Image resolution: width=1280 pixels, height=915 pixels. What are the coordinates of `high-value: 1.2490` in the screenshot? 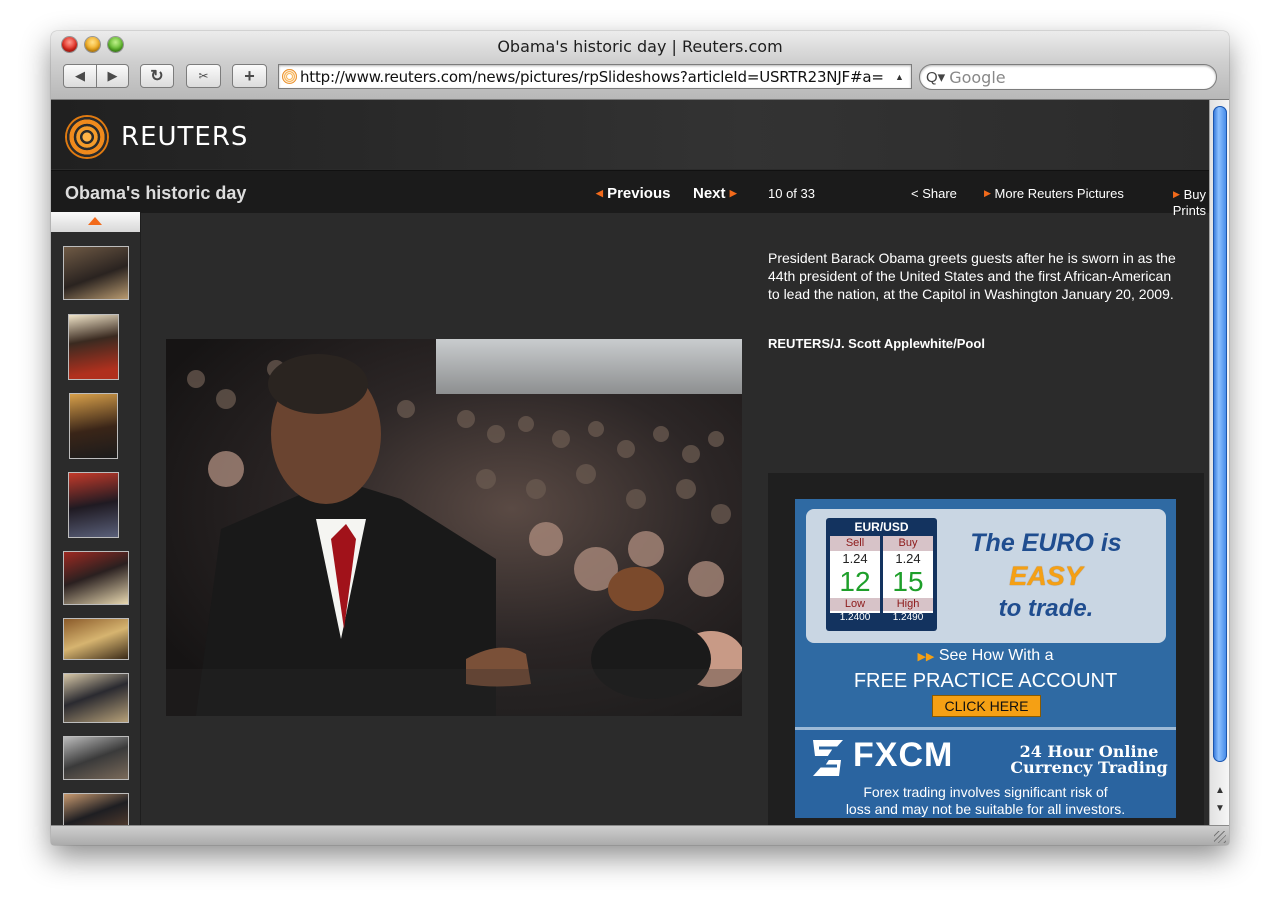 It's located at (908, 617).